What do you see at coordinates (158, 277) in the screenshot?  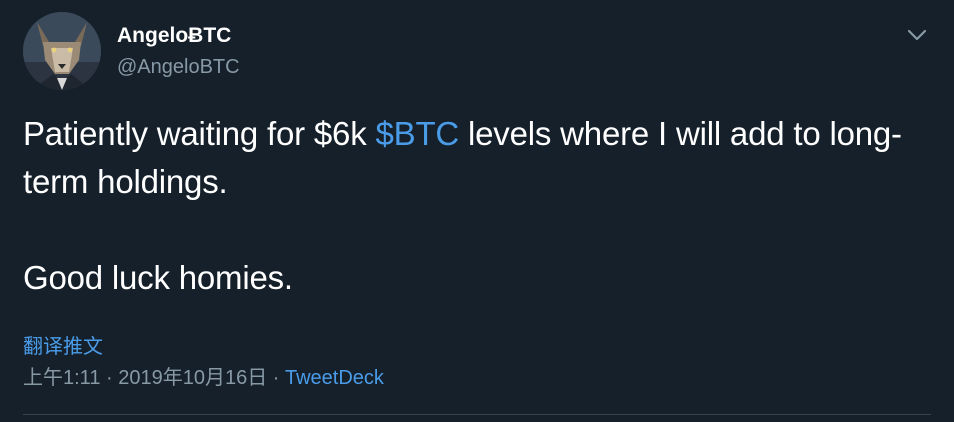 I see `tweet-text-paragraph-2: Good luck homies.` at bounding box center [158, 277].